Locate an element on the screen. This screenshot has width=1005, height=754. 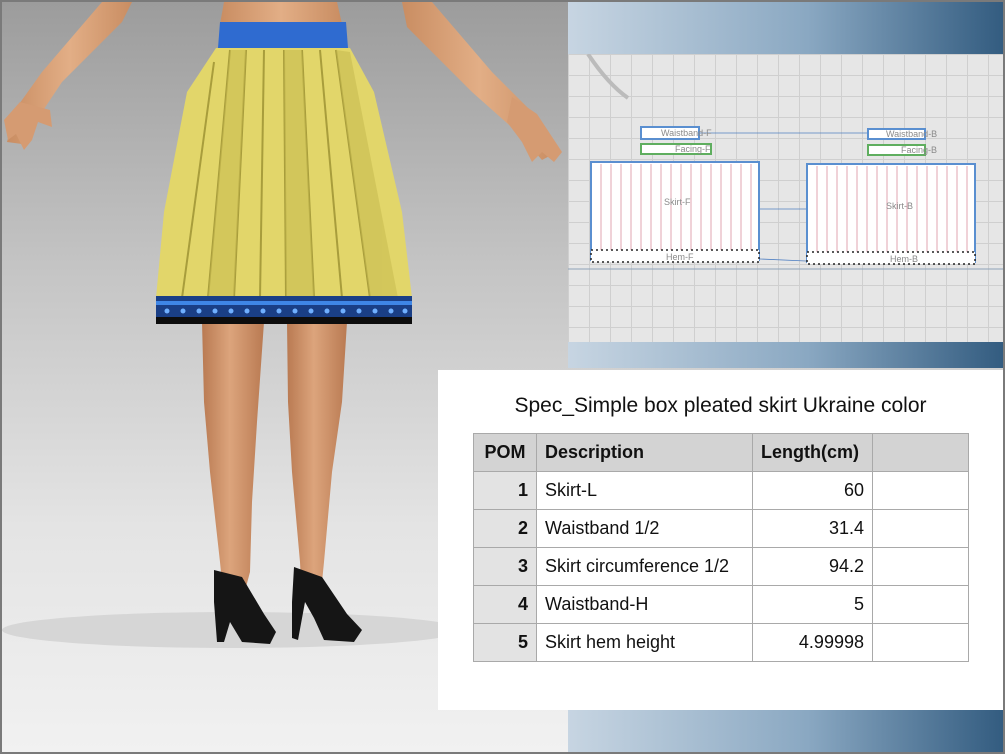
cell-pom: 4 is located at coordinates (505, 604).